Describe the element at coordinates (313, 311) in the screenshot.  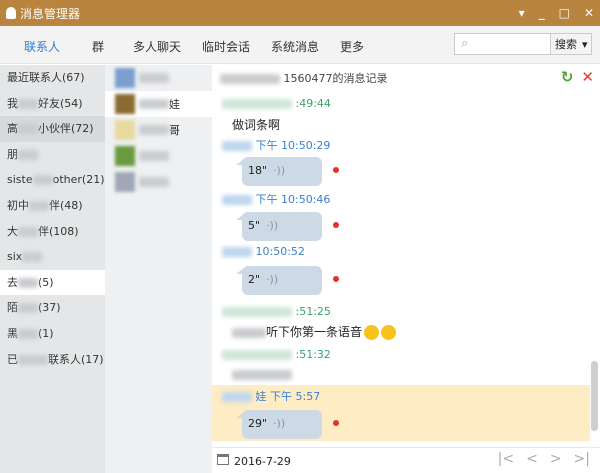
I see `message-time: :51:25` at that location.